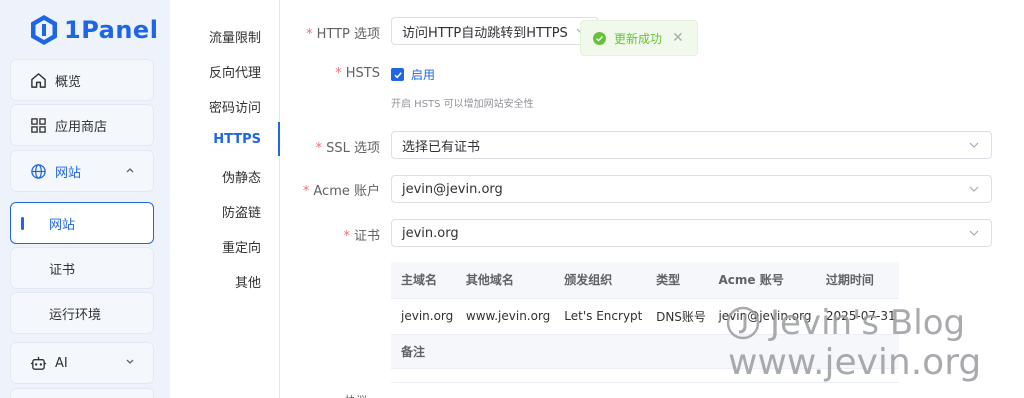 This screenshot has height=398, width=1024. I want to click on app-logo: 1Panel, so click(94, 30).